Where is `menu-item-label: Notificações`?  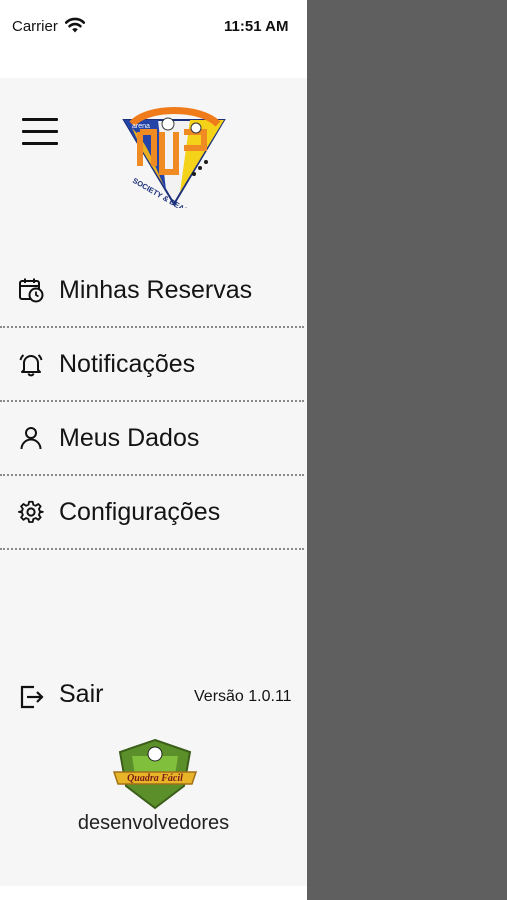 menu-item-label: Notificações is located at coordinates (127, 363).